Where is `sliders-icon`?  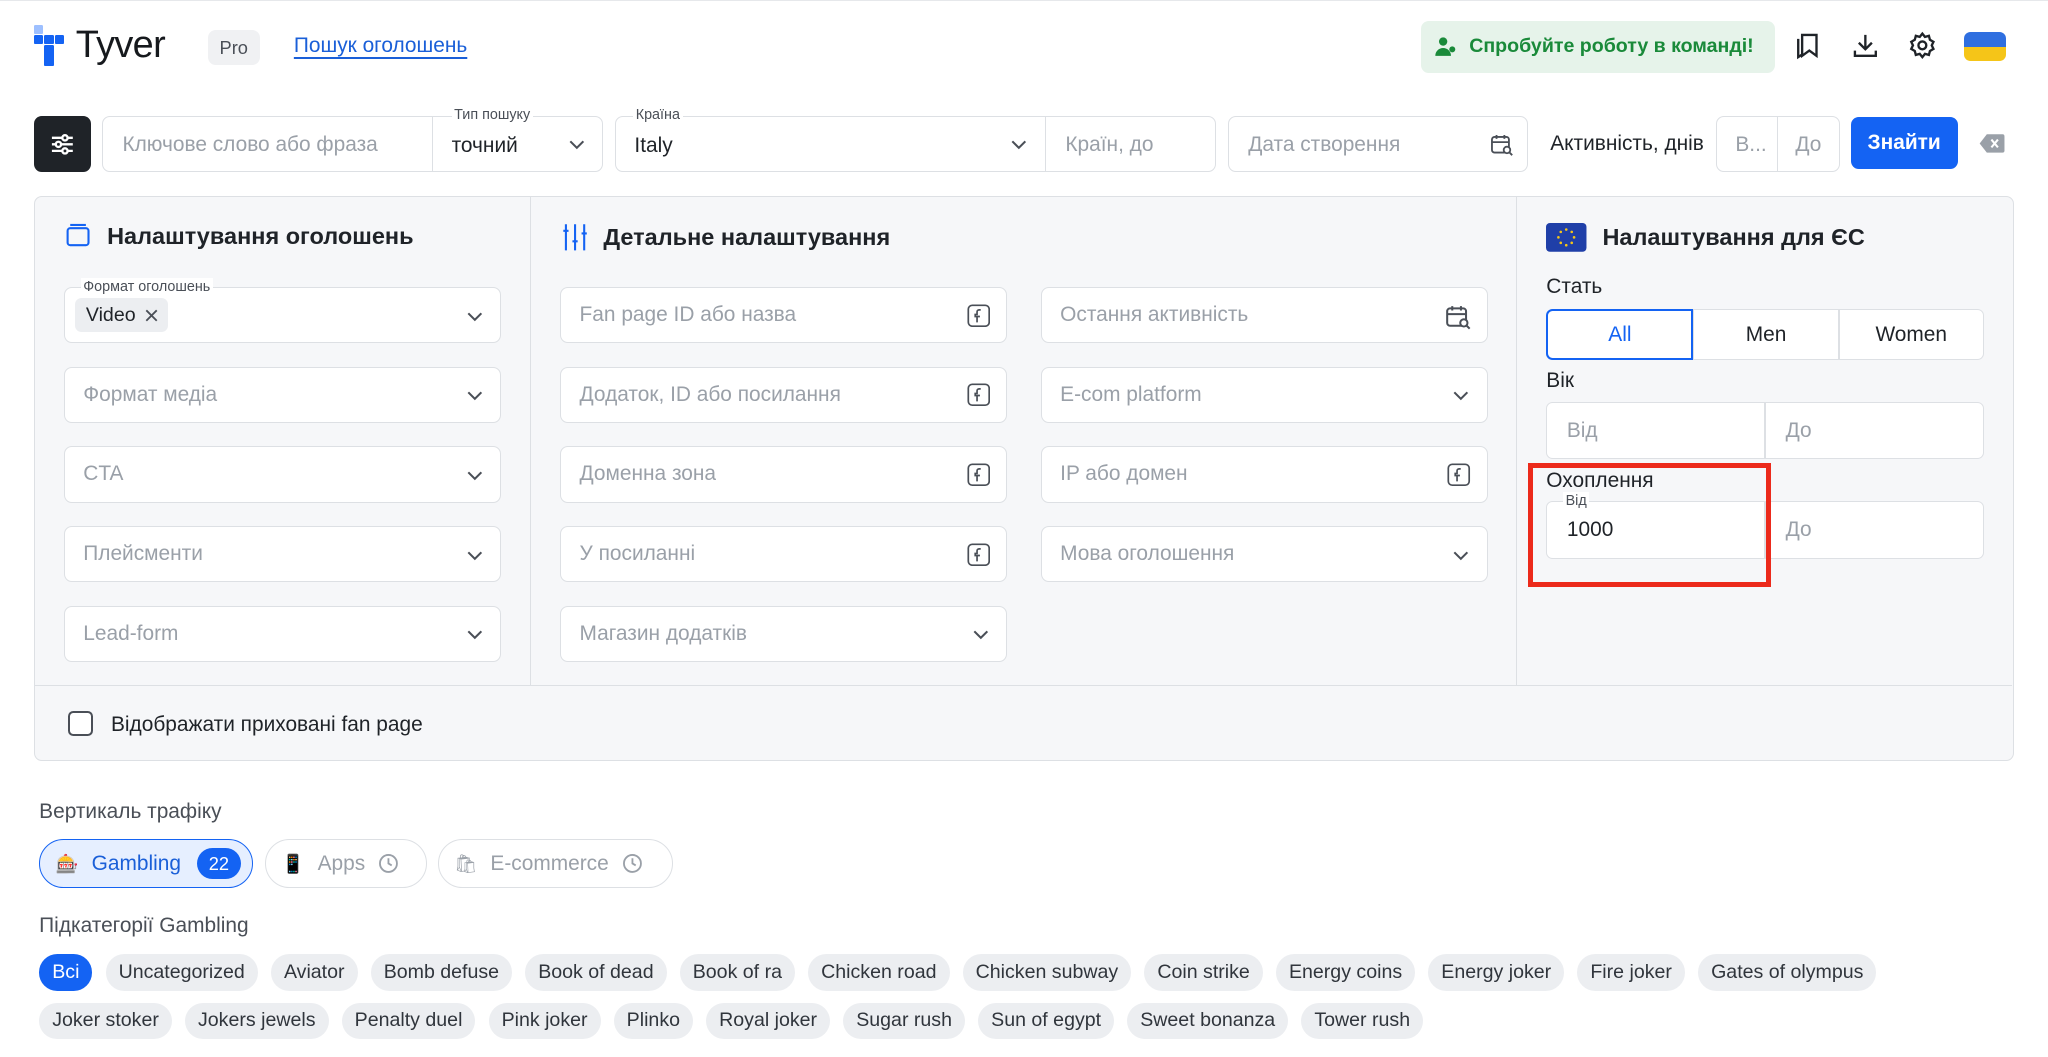 sliders-icon is located at coordinates (63, 144).